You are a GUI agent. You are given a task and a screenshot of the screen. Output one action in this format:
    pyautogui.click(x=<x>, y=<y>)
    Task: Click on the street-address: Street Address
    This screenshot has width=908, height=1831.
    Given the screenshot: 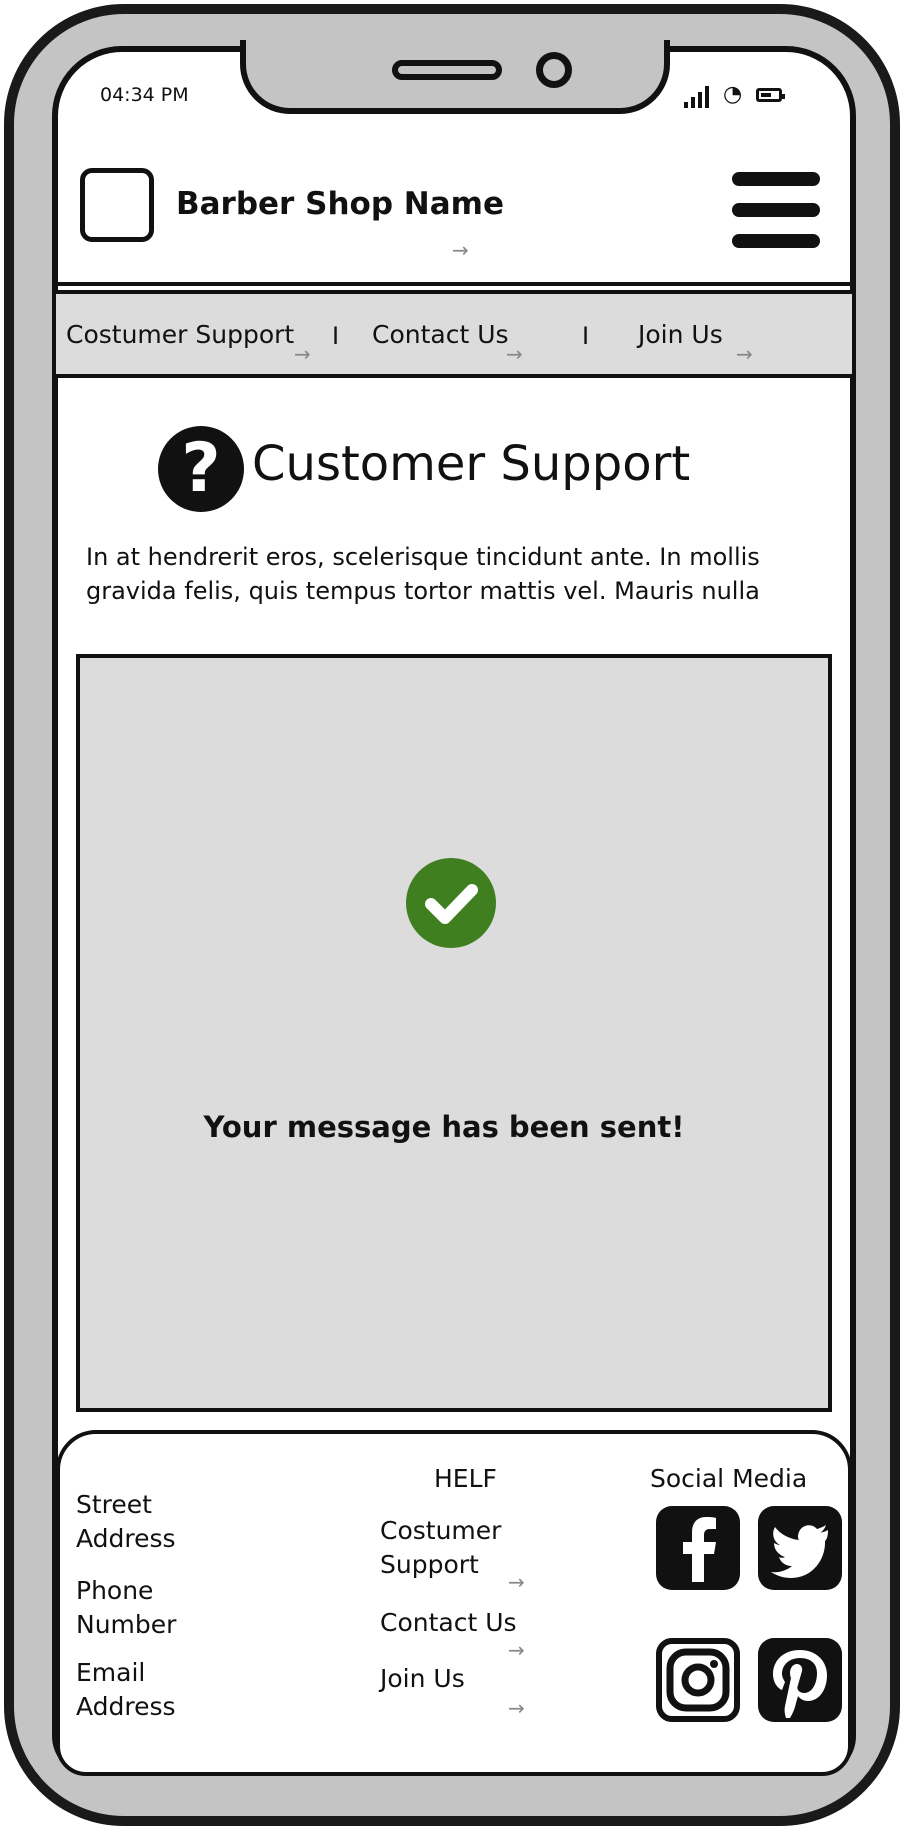 What is the action you would take?
    pyautogui.click(x=126, y=1521)
    